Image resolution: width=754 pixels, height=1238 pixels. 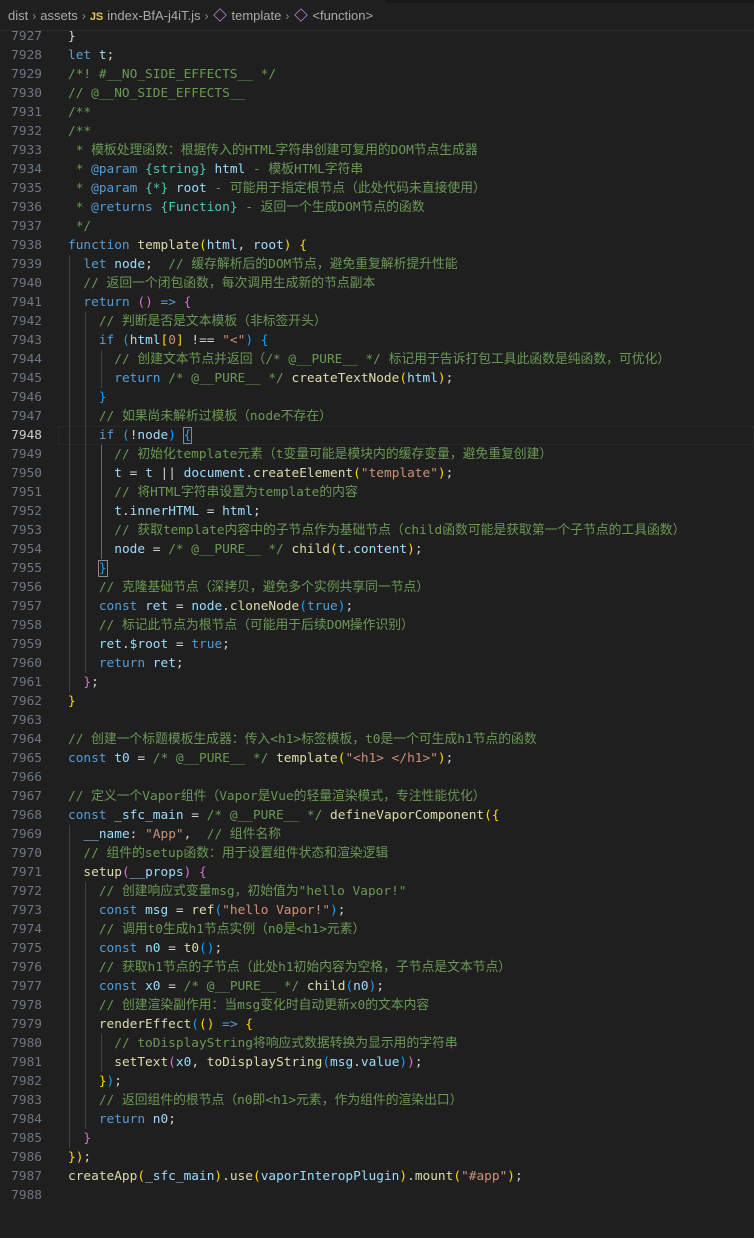 I want to click on code-token: (, so click(x=172, y=1062).